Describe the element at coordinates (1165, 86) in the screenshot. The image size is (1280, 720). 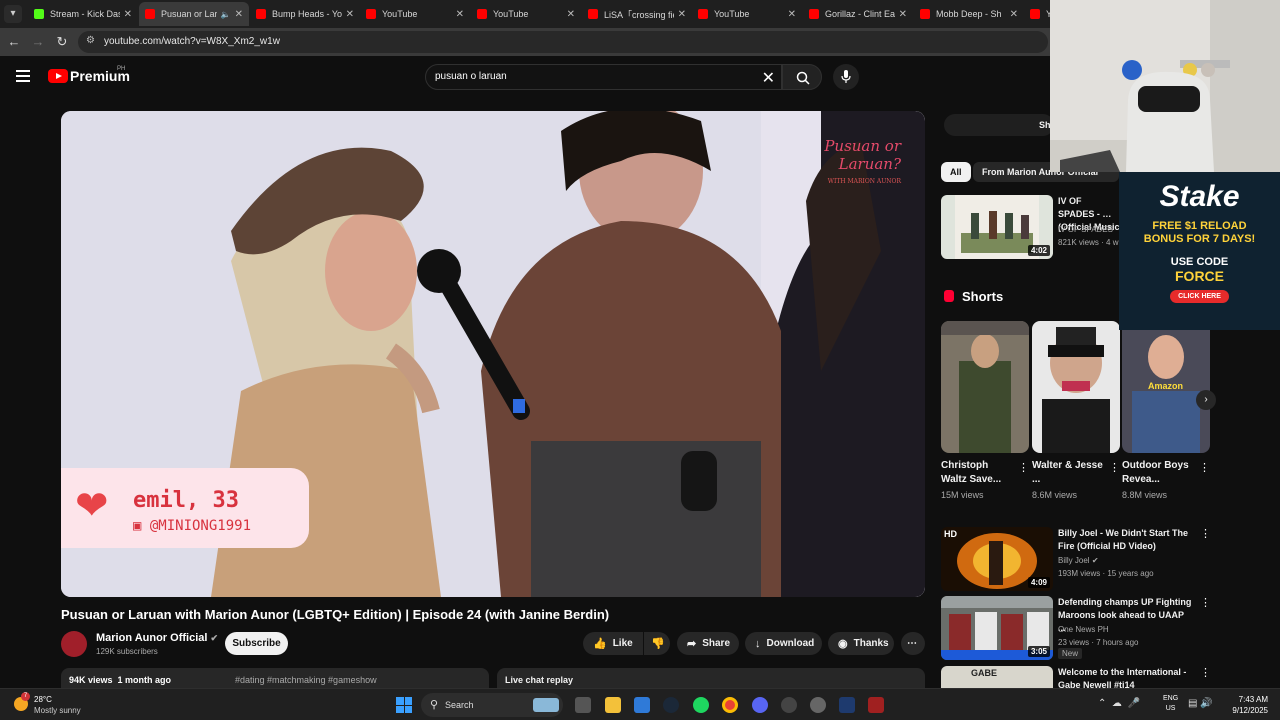
I see `webcam-image` at that location.